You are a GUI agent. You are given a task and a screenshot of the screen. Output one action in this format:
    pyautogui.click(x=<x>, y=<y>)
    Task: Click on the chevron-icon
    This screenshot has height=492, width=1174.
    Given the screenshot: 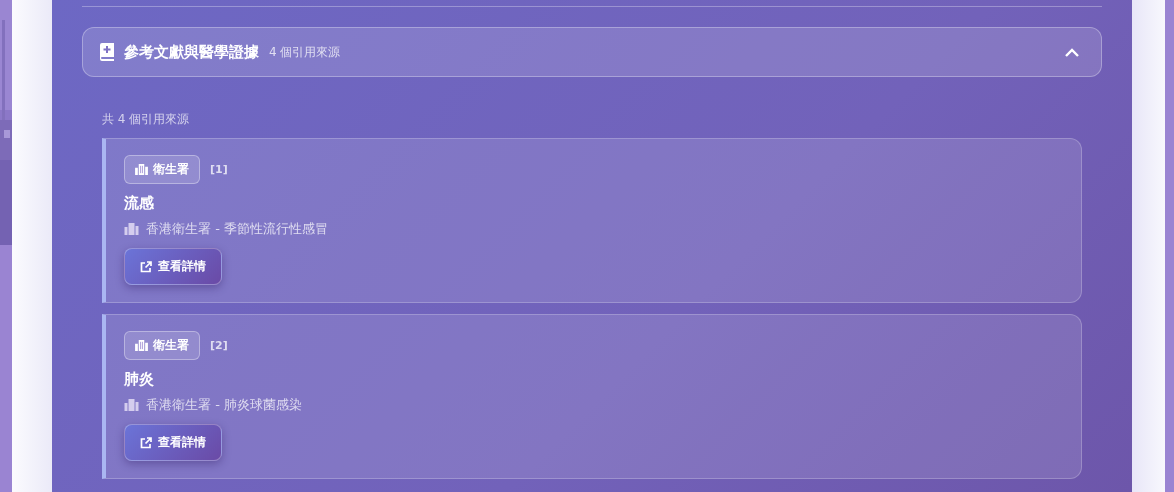 What is the action you would take?
    pyautogui.click(x=1072, y=52)
    